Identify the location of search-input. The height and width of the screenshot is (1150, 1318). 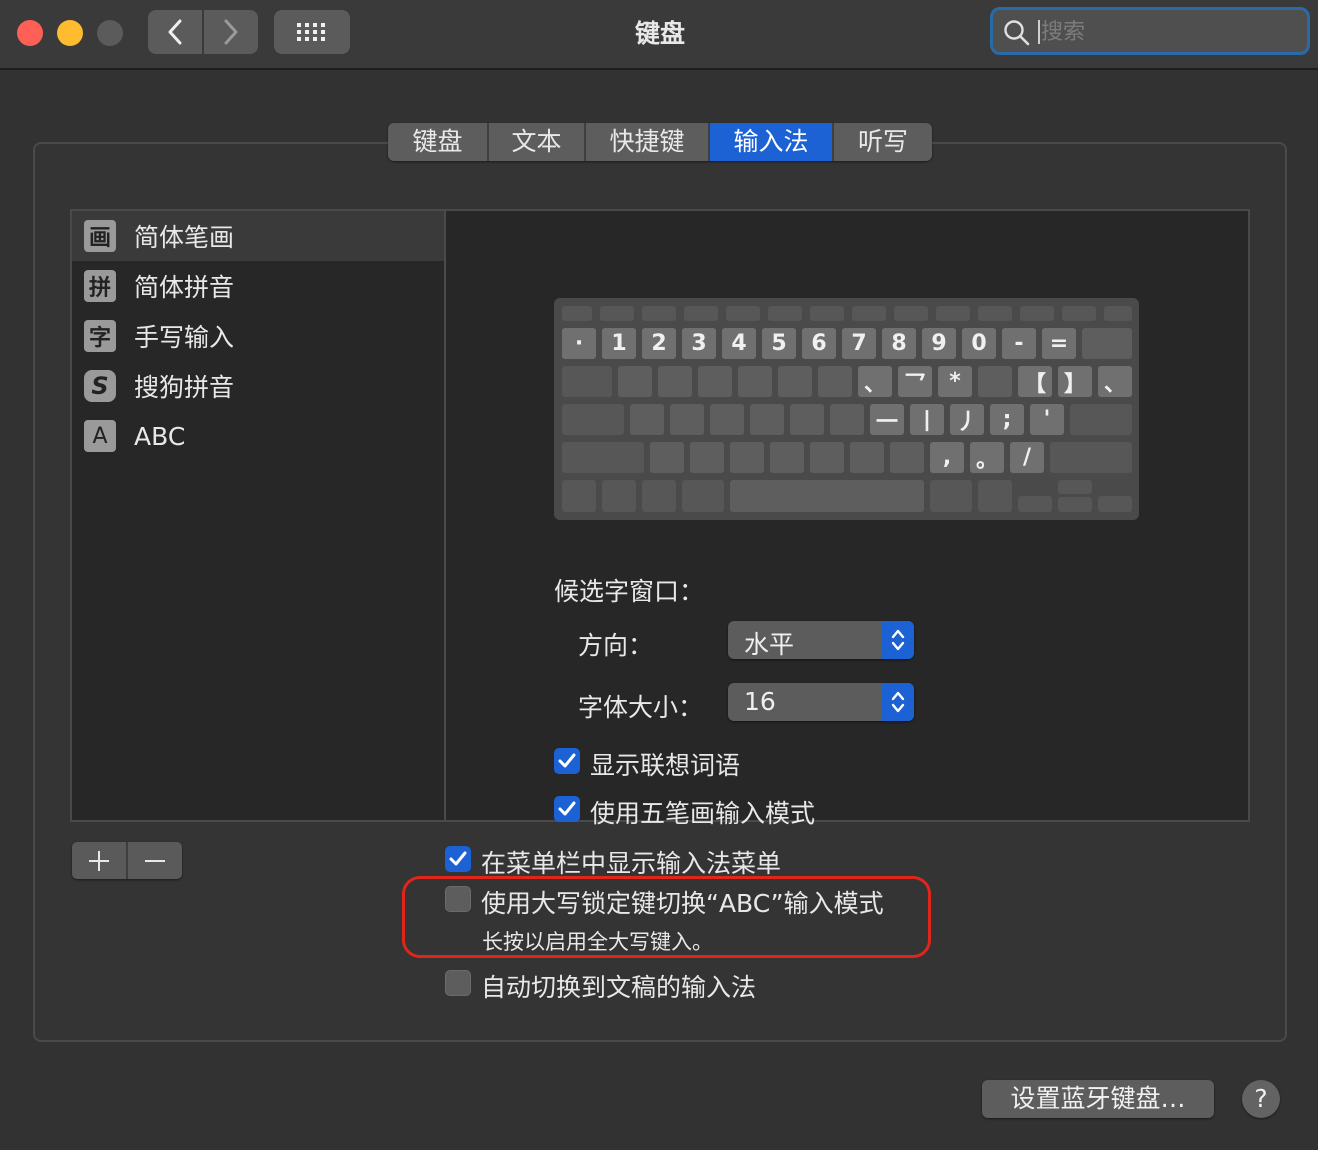
(1171, 32).